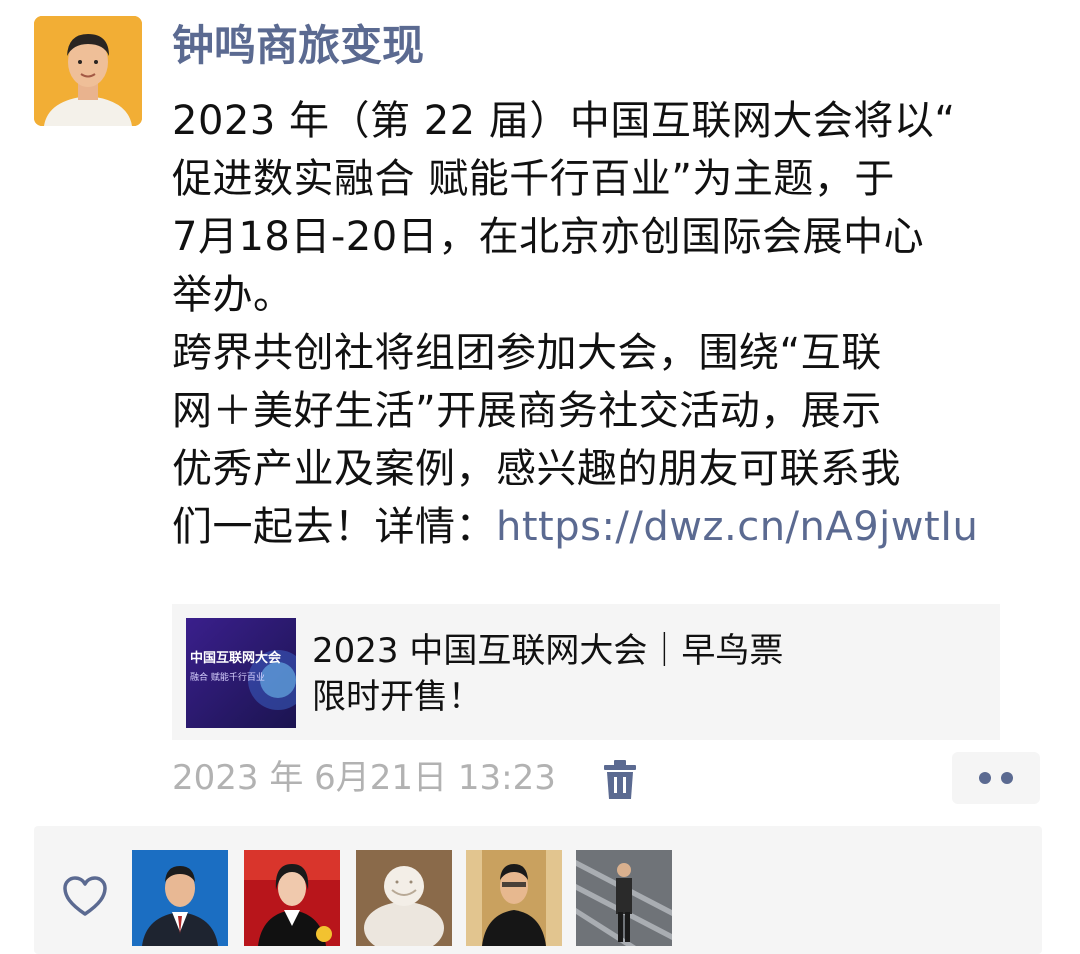  What do you see at coordinates (533, 179) in the screenshot?
I see `post-line: 促进数实融合 赋能千行百业”为主题，于` at bounding box center [533, 179].